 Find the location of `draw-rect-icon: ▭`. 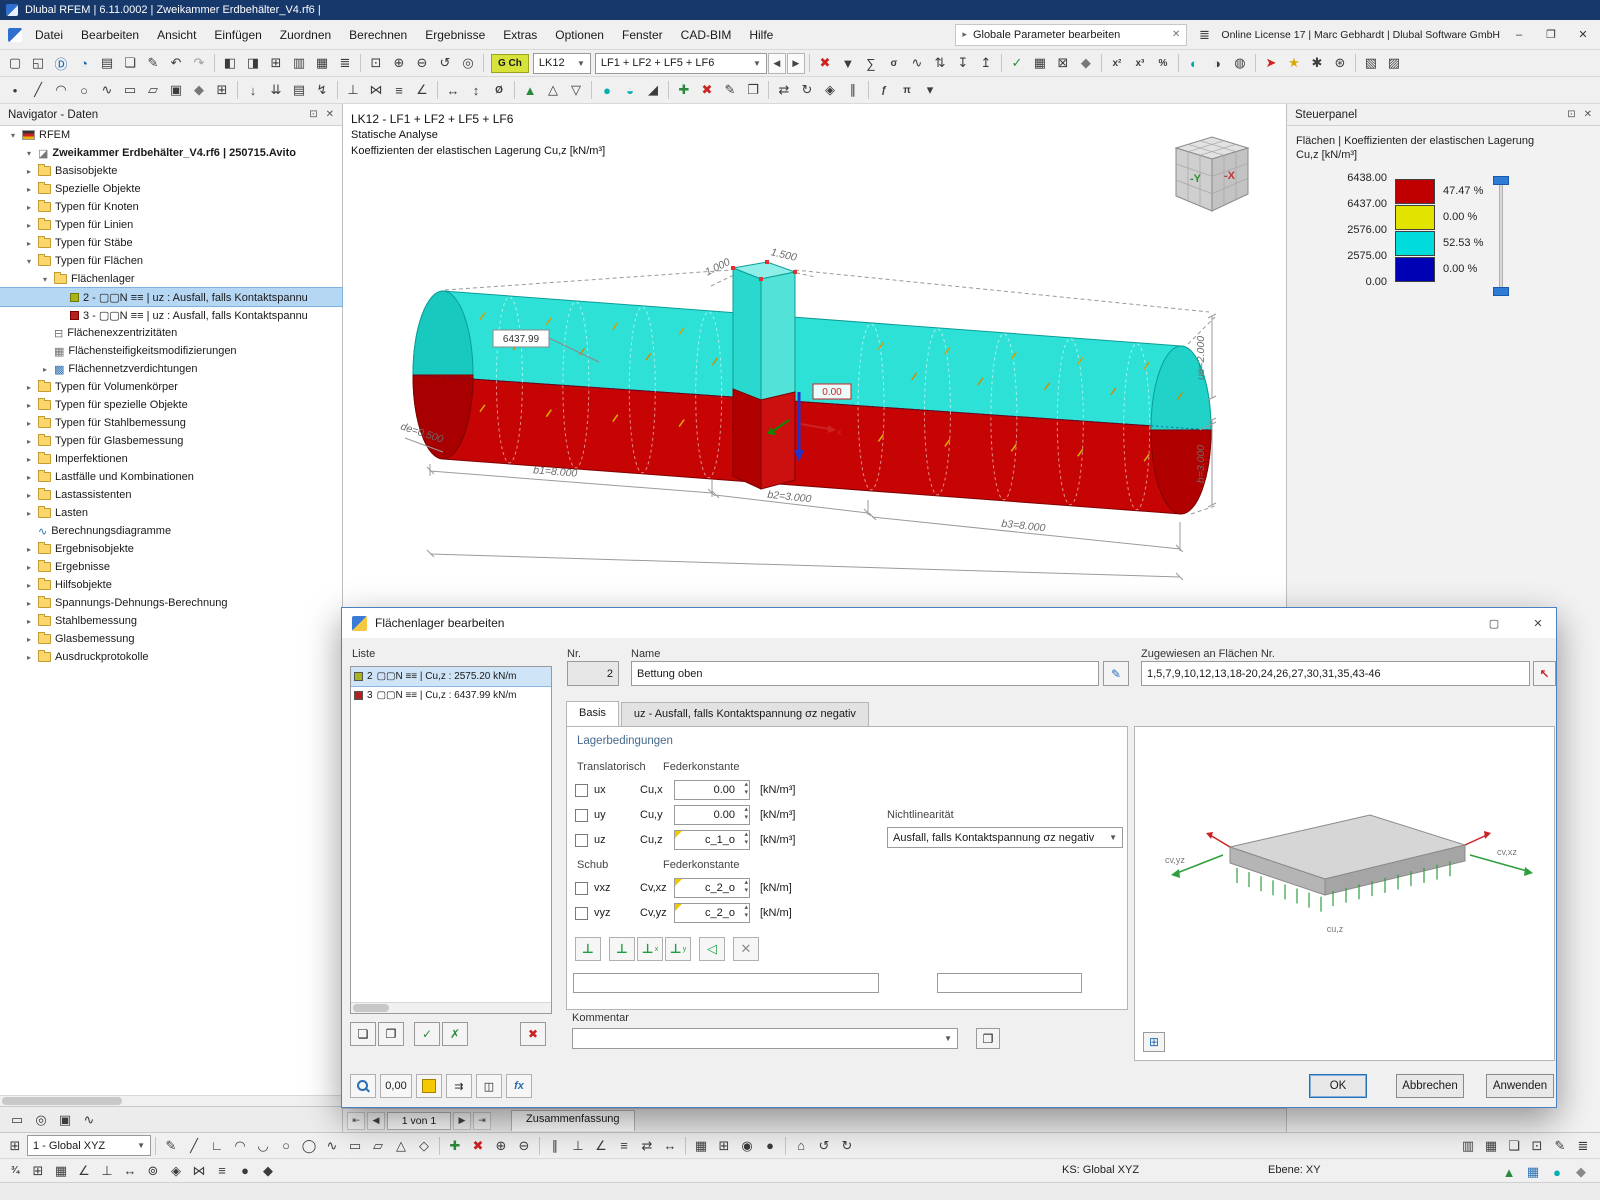

draw-rect-icon: ▭ is located at coordinates (355, 1146).